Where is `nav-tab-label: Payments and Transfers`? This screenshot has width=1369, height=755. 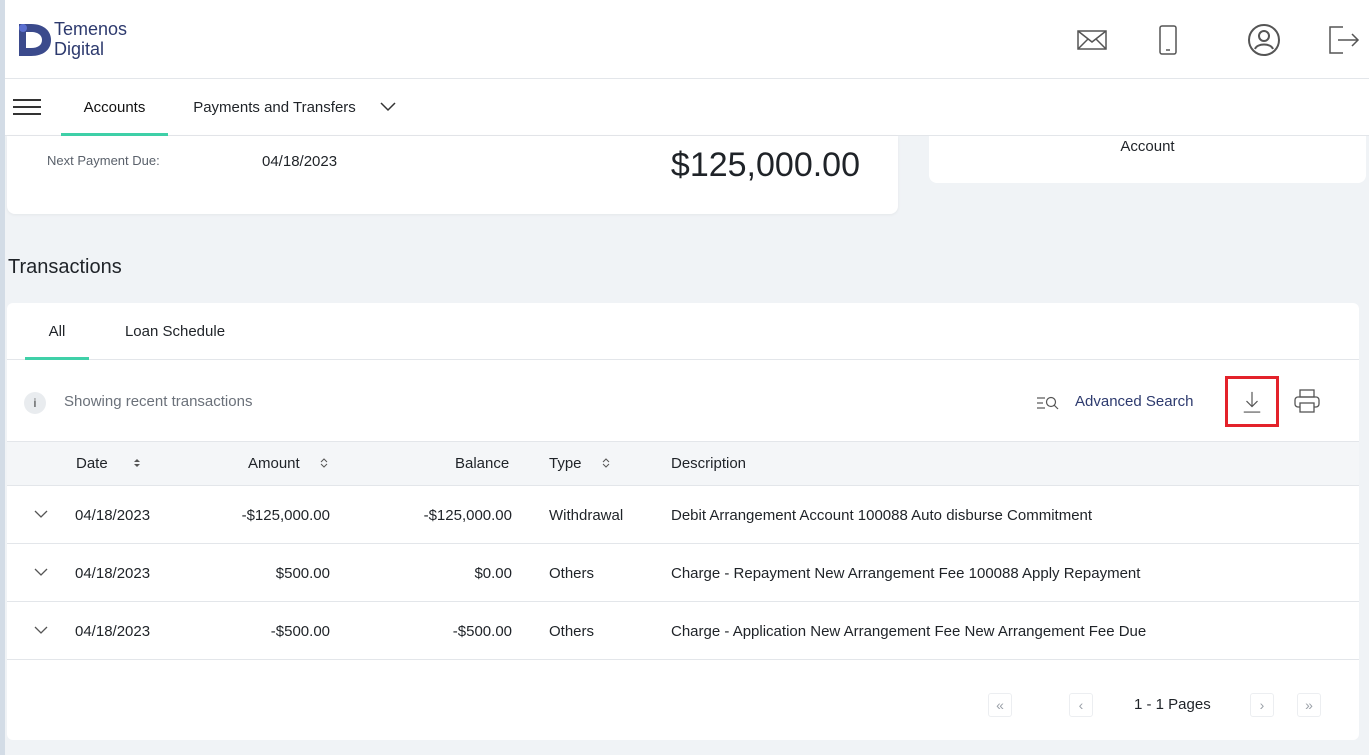 nav-tab-label: Payments and Transfers is located at coordinates (274, 107).